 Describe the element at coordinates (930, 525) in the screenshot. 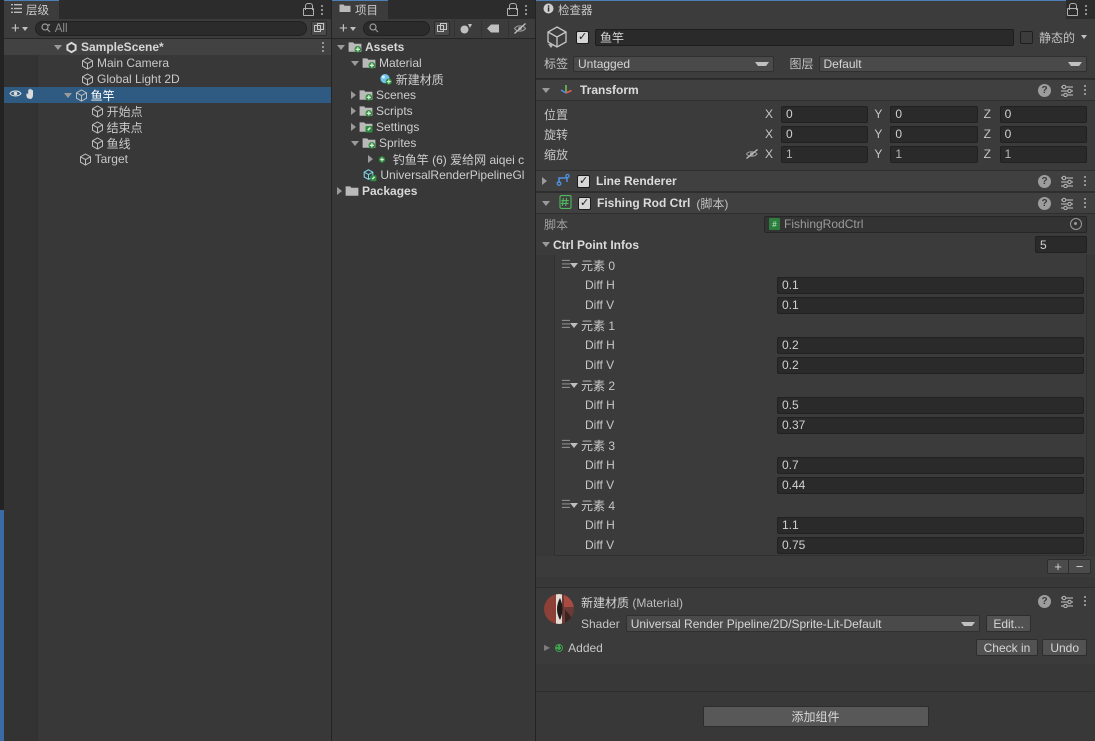

I see `array-element-4-h-input: 1.1` at that location.